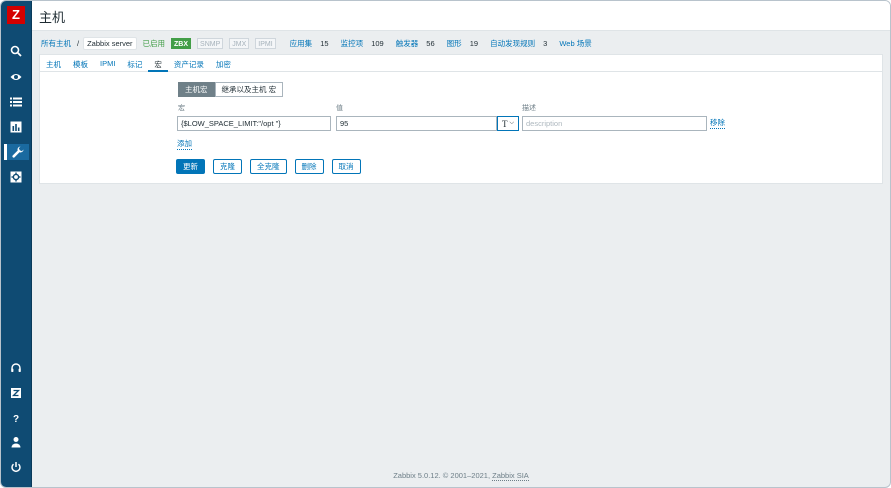 This screenshot has width=891, height=488. I want to click on full-clone-button: 全克隆, so click(268, 166).